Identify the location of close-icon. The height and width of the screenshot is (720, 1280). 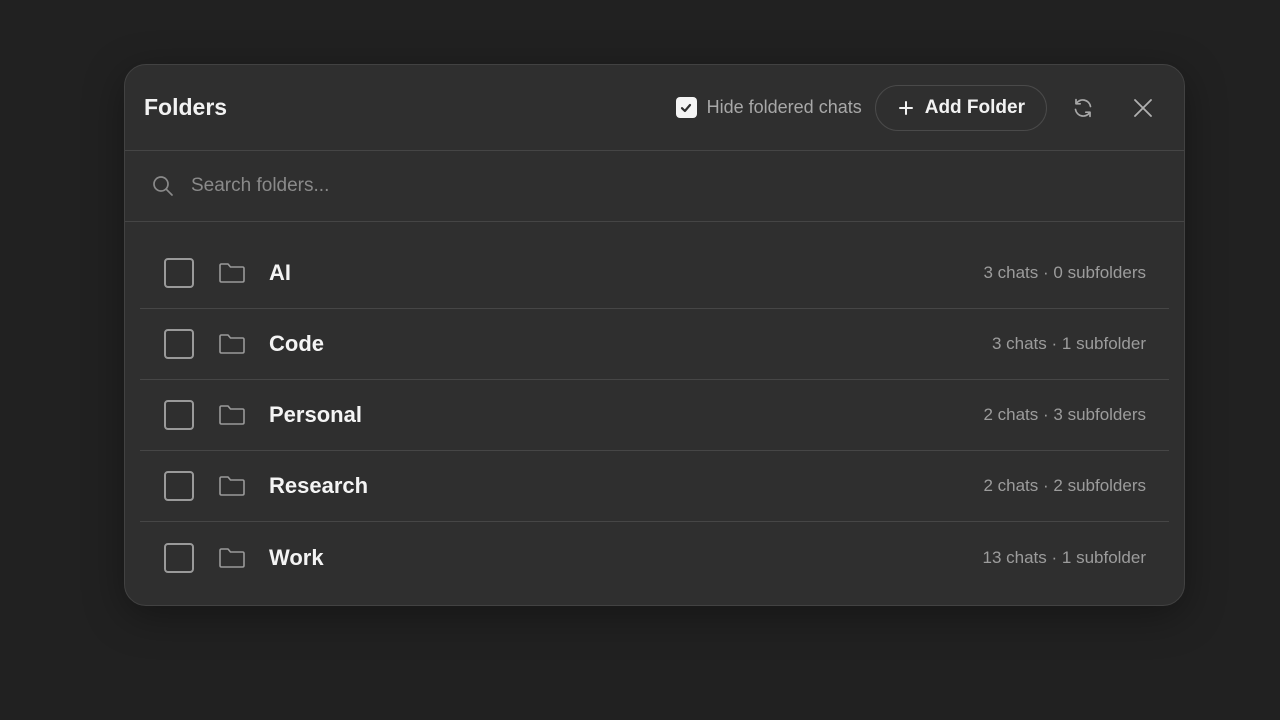
(1143, 107).